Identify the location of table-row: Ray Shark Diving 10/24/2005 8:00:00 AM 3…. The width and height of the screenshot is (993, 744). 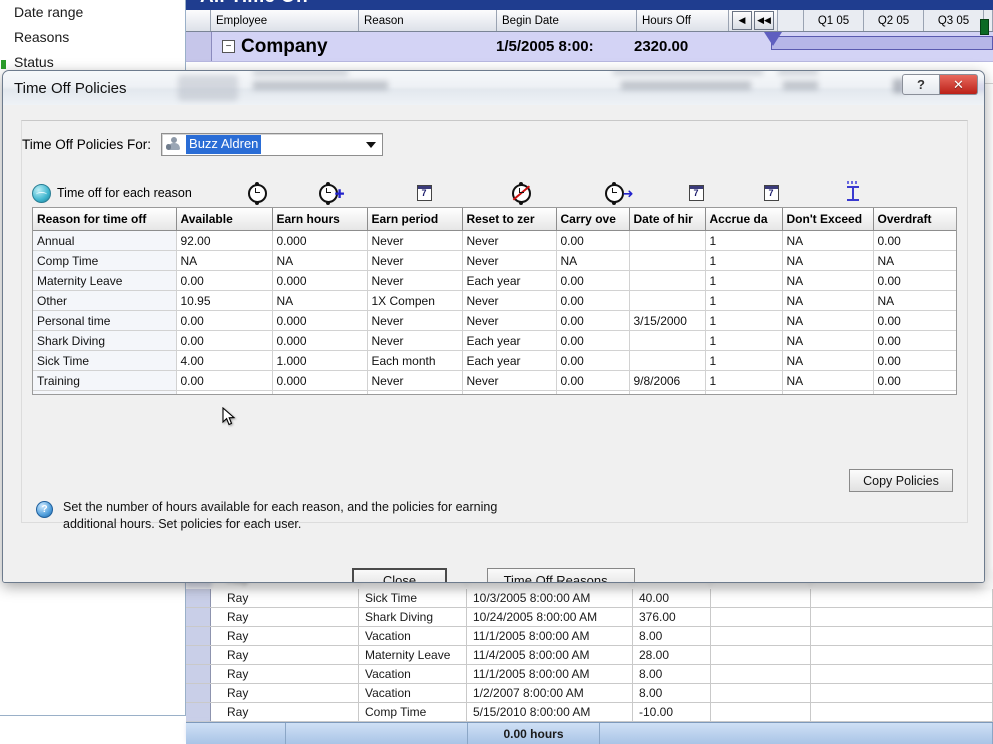
(589, 617).